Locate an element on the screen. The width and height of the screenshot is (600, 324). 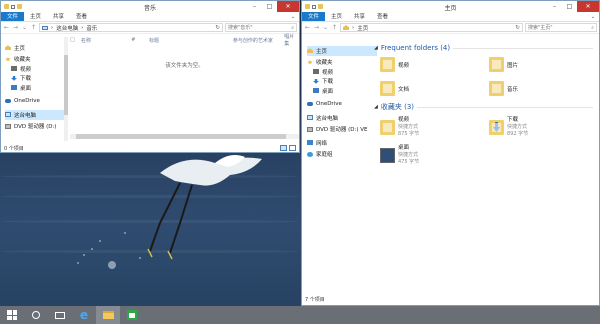
column-contributing-artists: 参与创作的艺术家 is located at coordinates (258, 40).